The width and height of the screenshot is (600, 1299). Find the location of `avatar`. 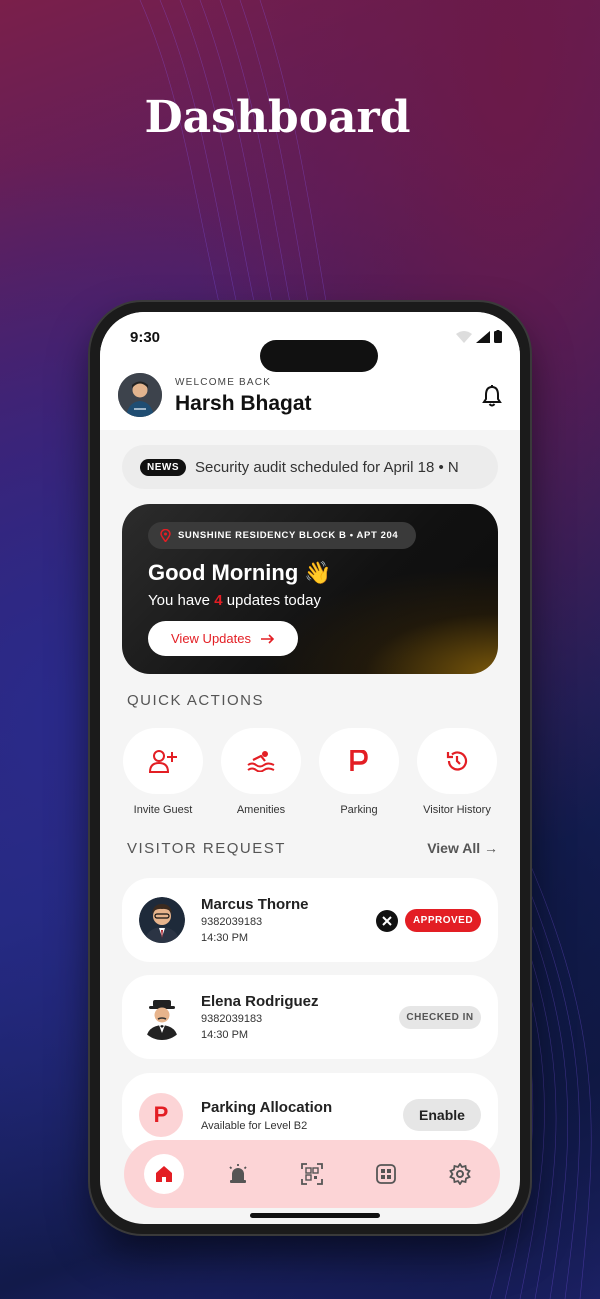

avatar is located at coordinates (140, 395).